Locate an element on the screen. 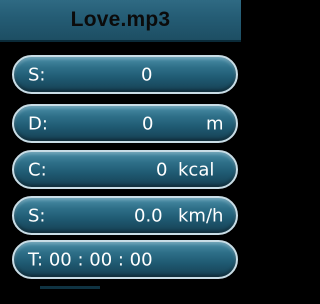  time-label-text: T: is located at coordinates (36, 259).